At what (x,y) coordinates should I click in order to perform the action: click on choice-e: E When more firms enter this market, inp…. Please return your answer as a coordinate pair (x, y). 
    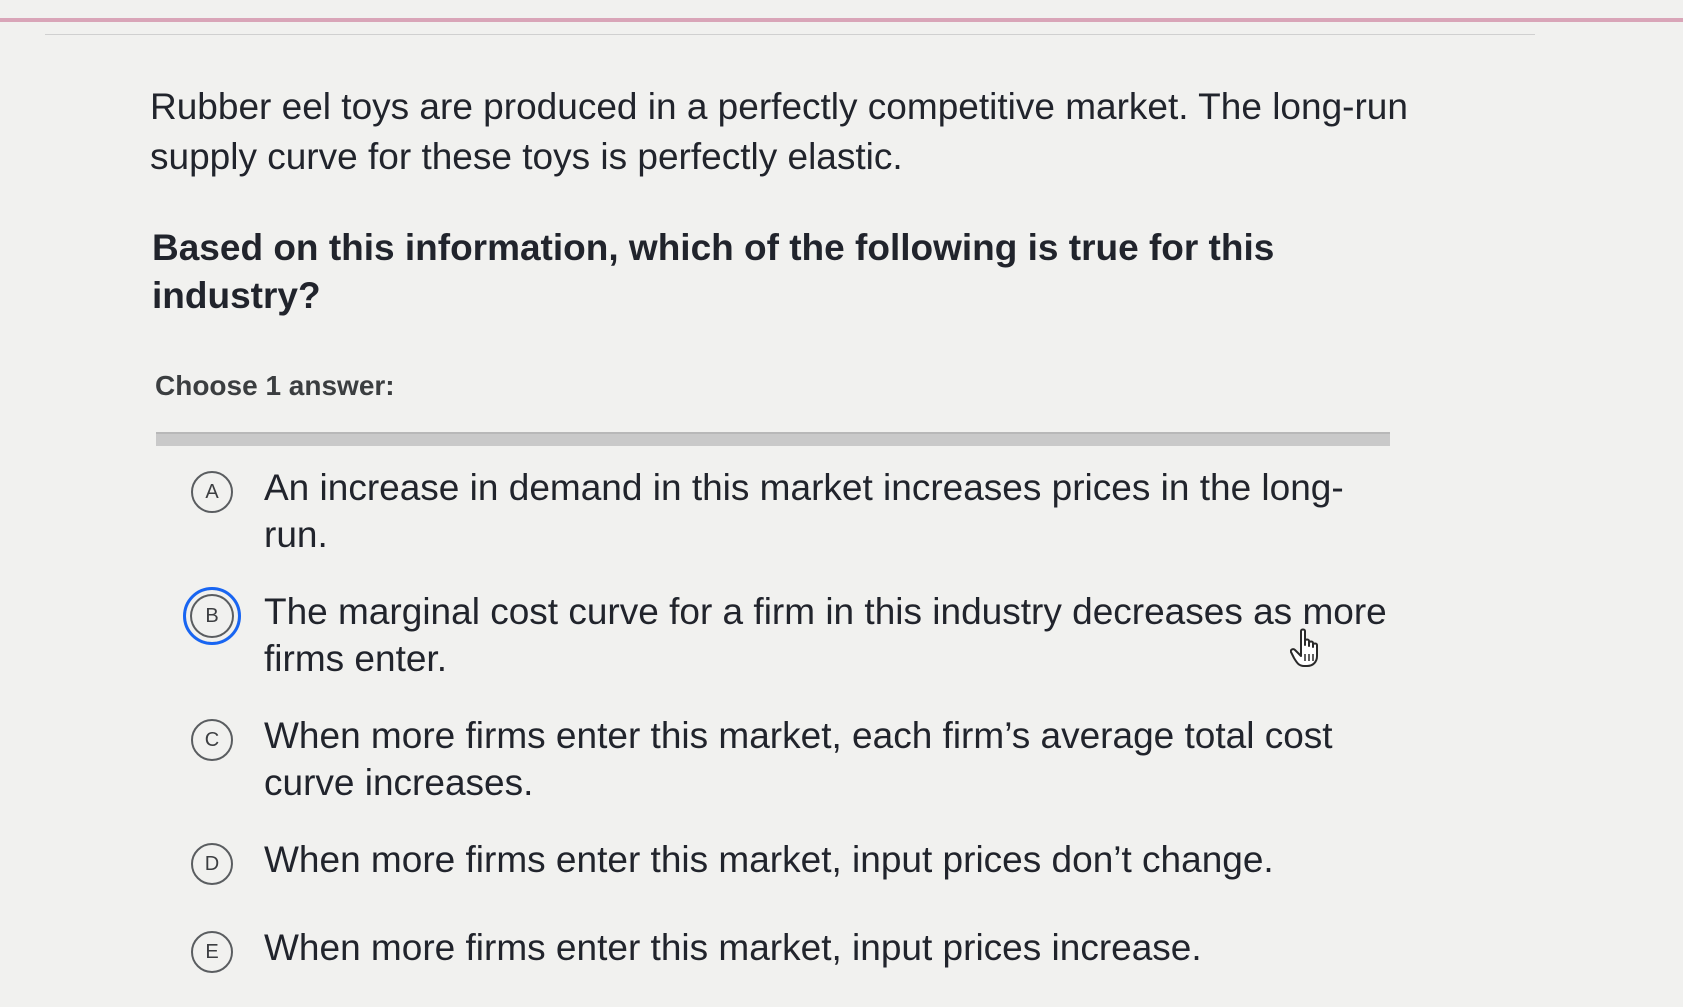
    Looking at the image, I should click on (796, 953).